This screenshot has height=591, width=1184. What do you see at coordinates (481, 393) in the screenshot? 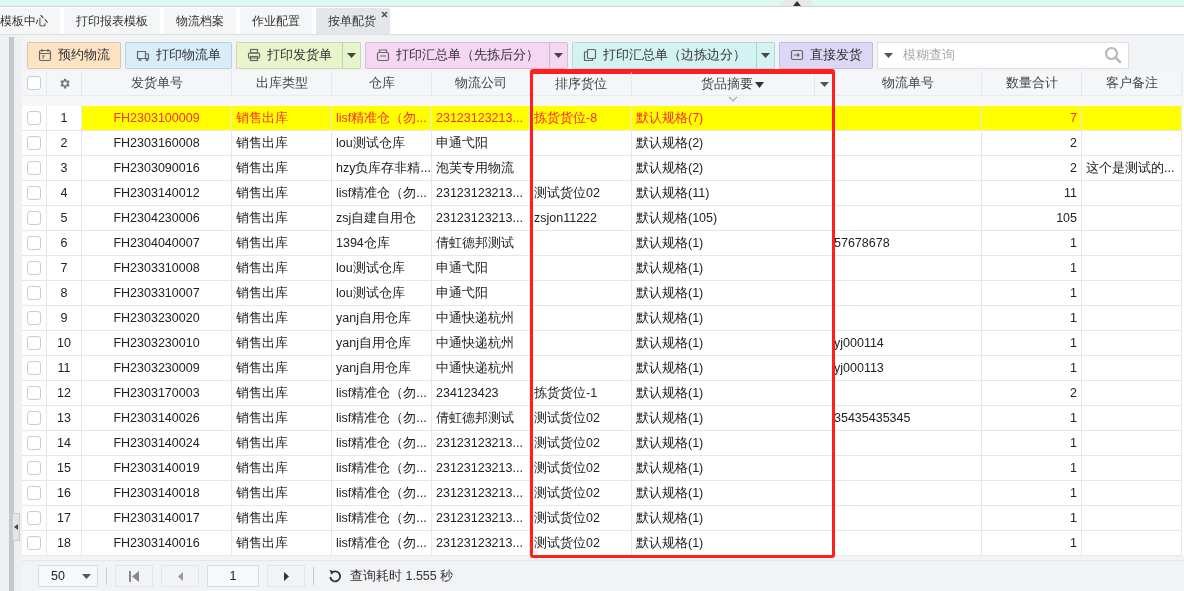
I see `table-cell: 234123423` at bounding box center [481, 393].